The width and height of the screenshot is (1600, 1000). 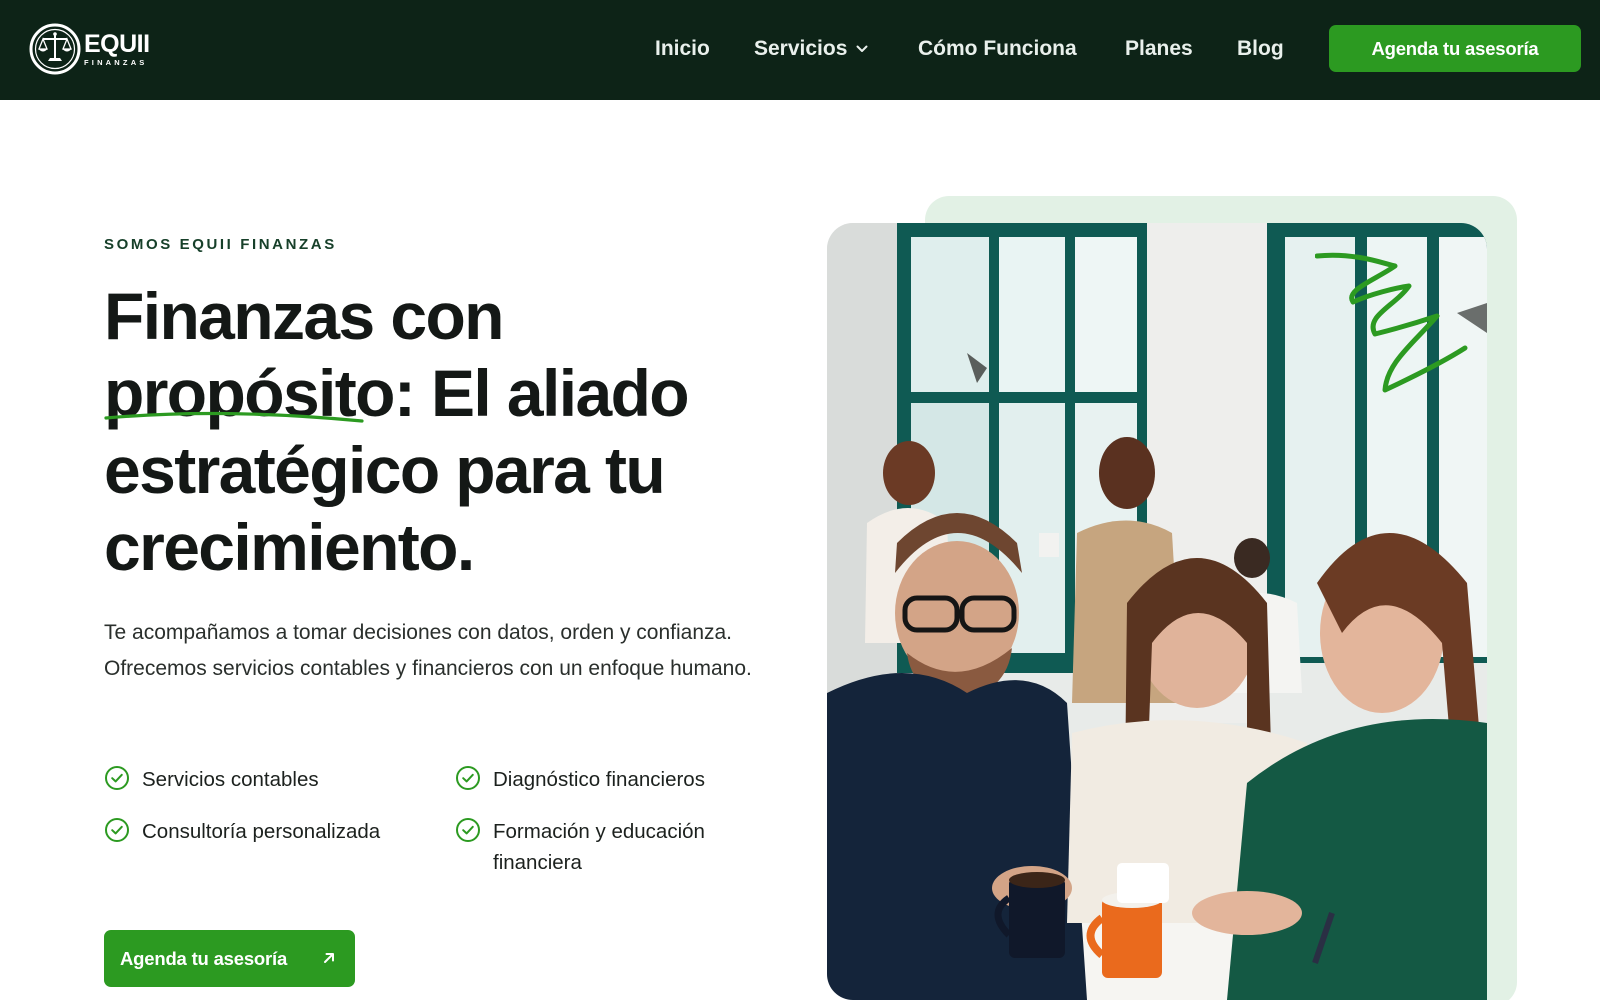 I want to click on hero-cta-button: Agenda tu asesoría, so click(x=229, y=958).